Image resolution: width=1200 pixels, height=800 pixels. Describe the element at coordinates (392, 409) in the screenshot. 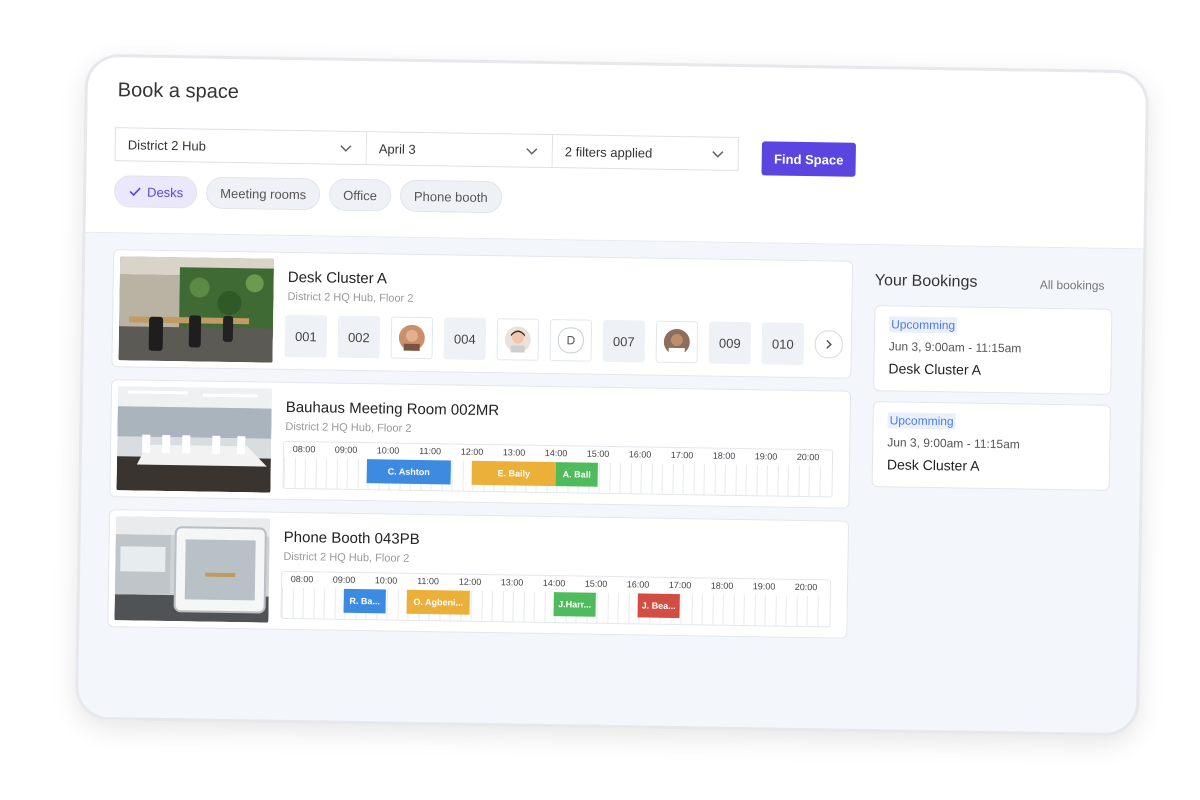

I see `space-name: Bauhaus Meeting Room 002MR` at that location.